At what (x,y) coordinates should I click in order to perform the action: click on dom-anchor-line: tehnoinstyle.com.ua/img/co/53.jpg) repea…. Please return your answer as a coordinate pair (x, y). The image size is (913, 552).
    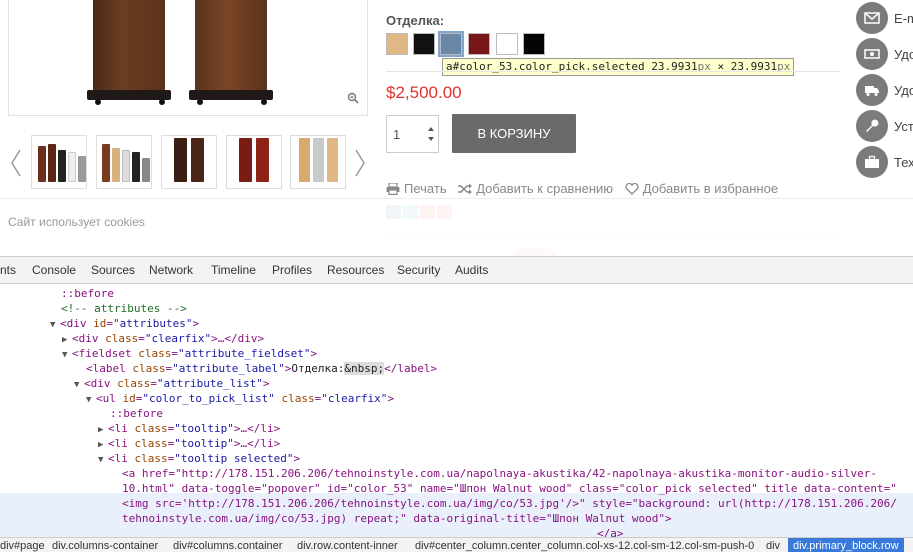
    Looking at the image, I should click on (397, 518).